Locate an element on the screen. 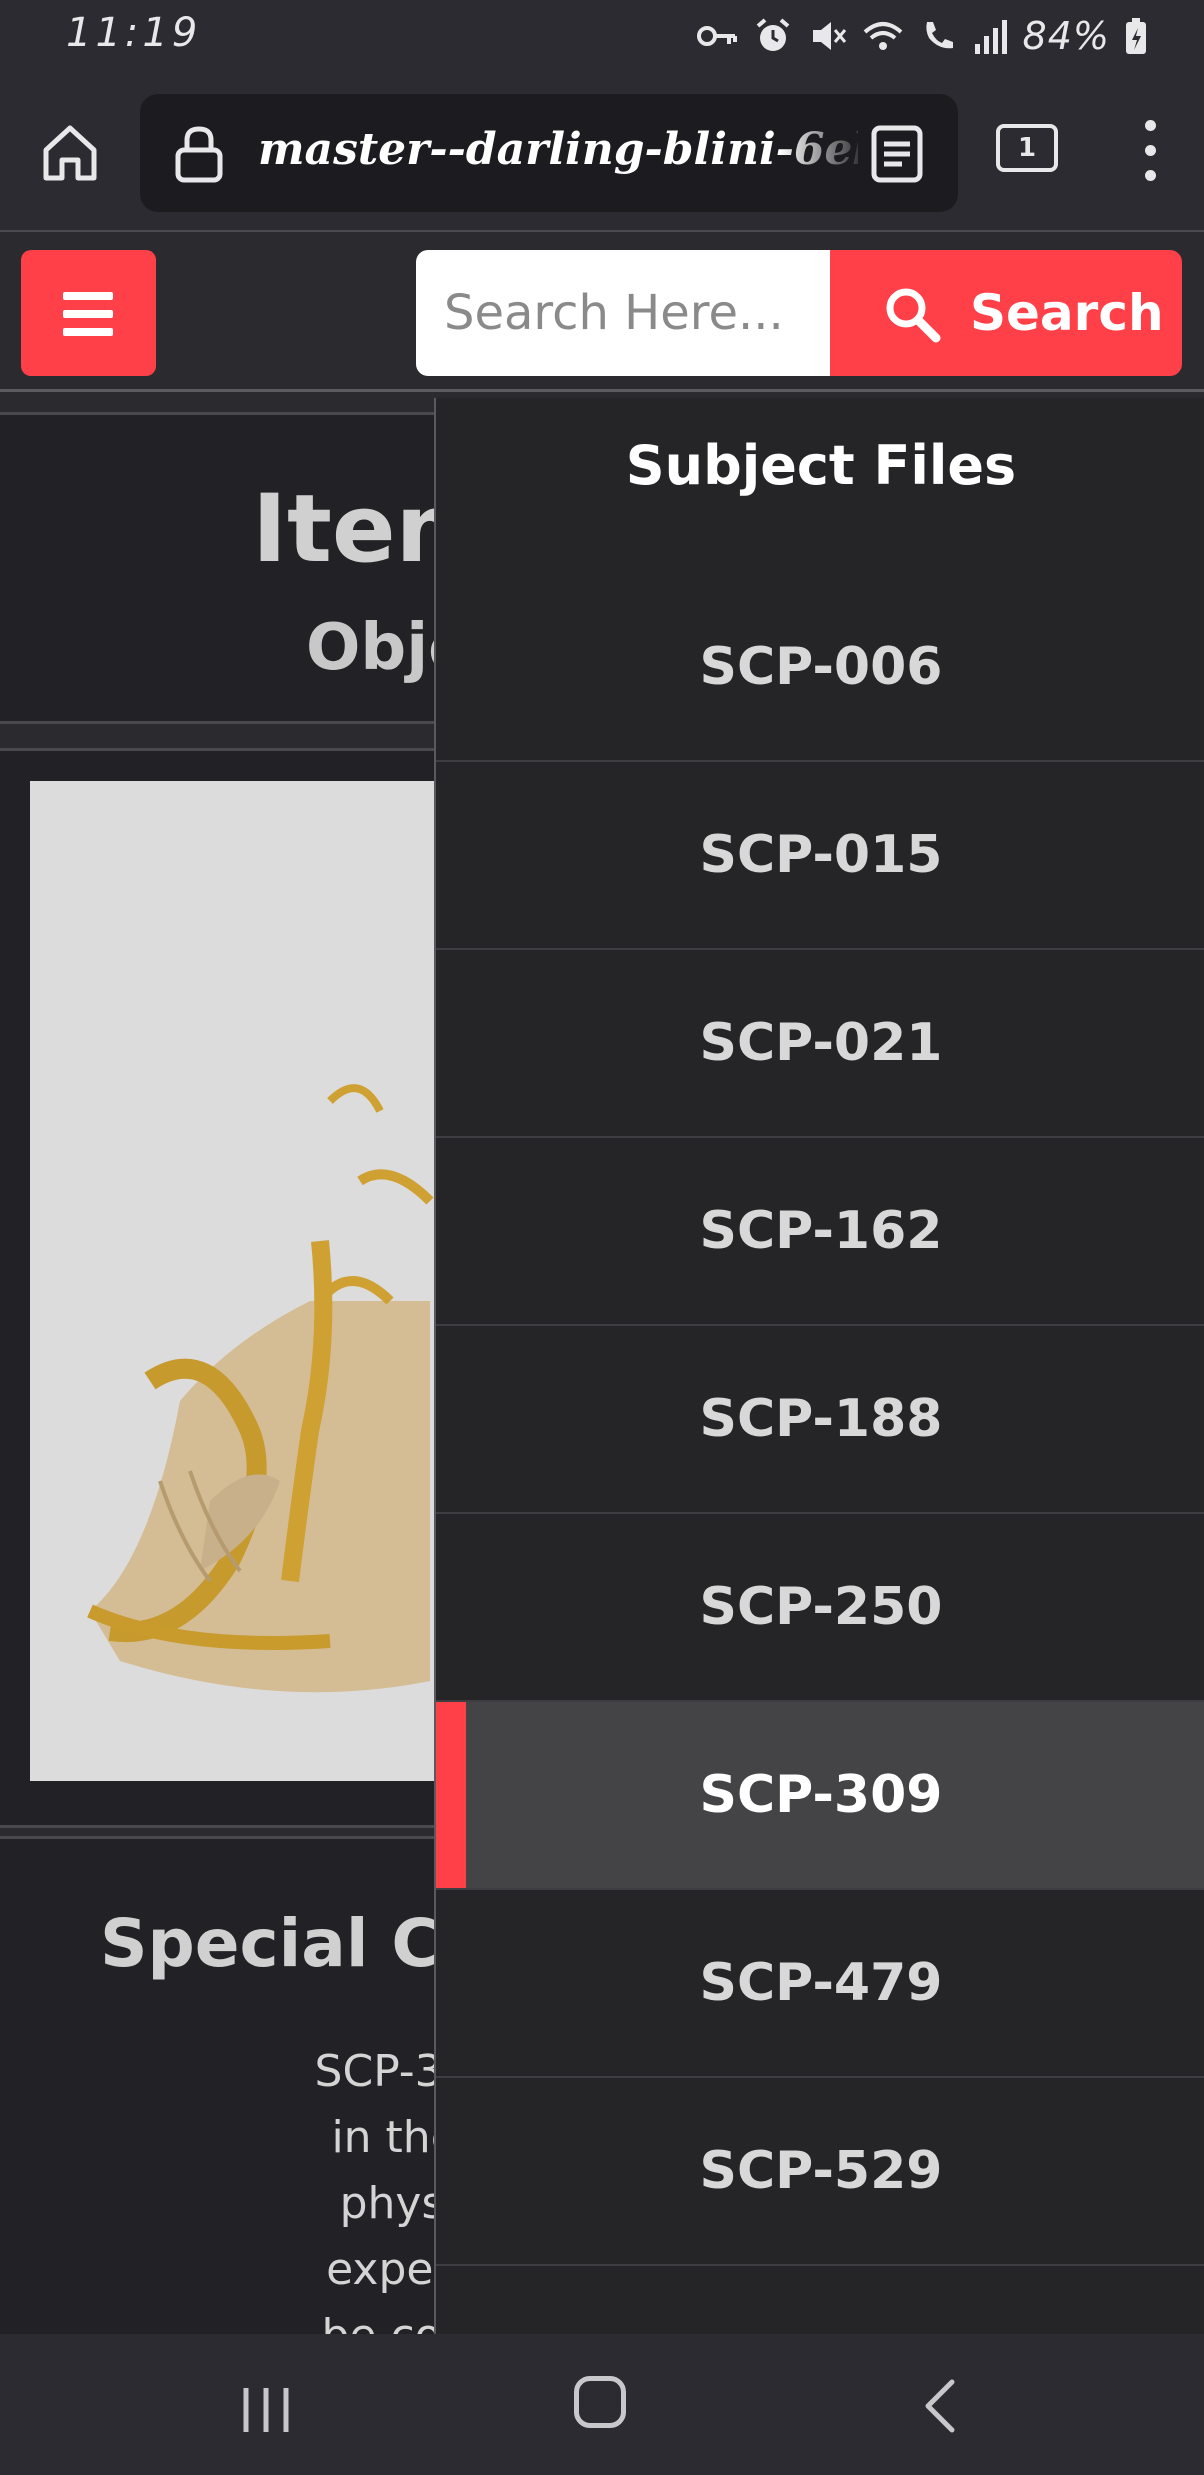  lock-icon is located at coordinates (199, 154).